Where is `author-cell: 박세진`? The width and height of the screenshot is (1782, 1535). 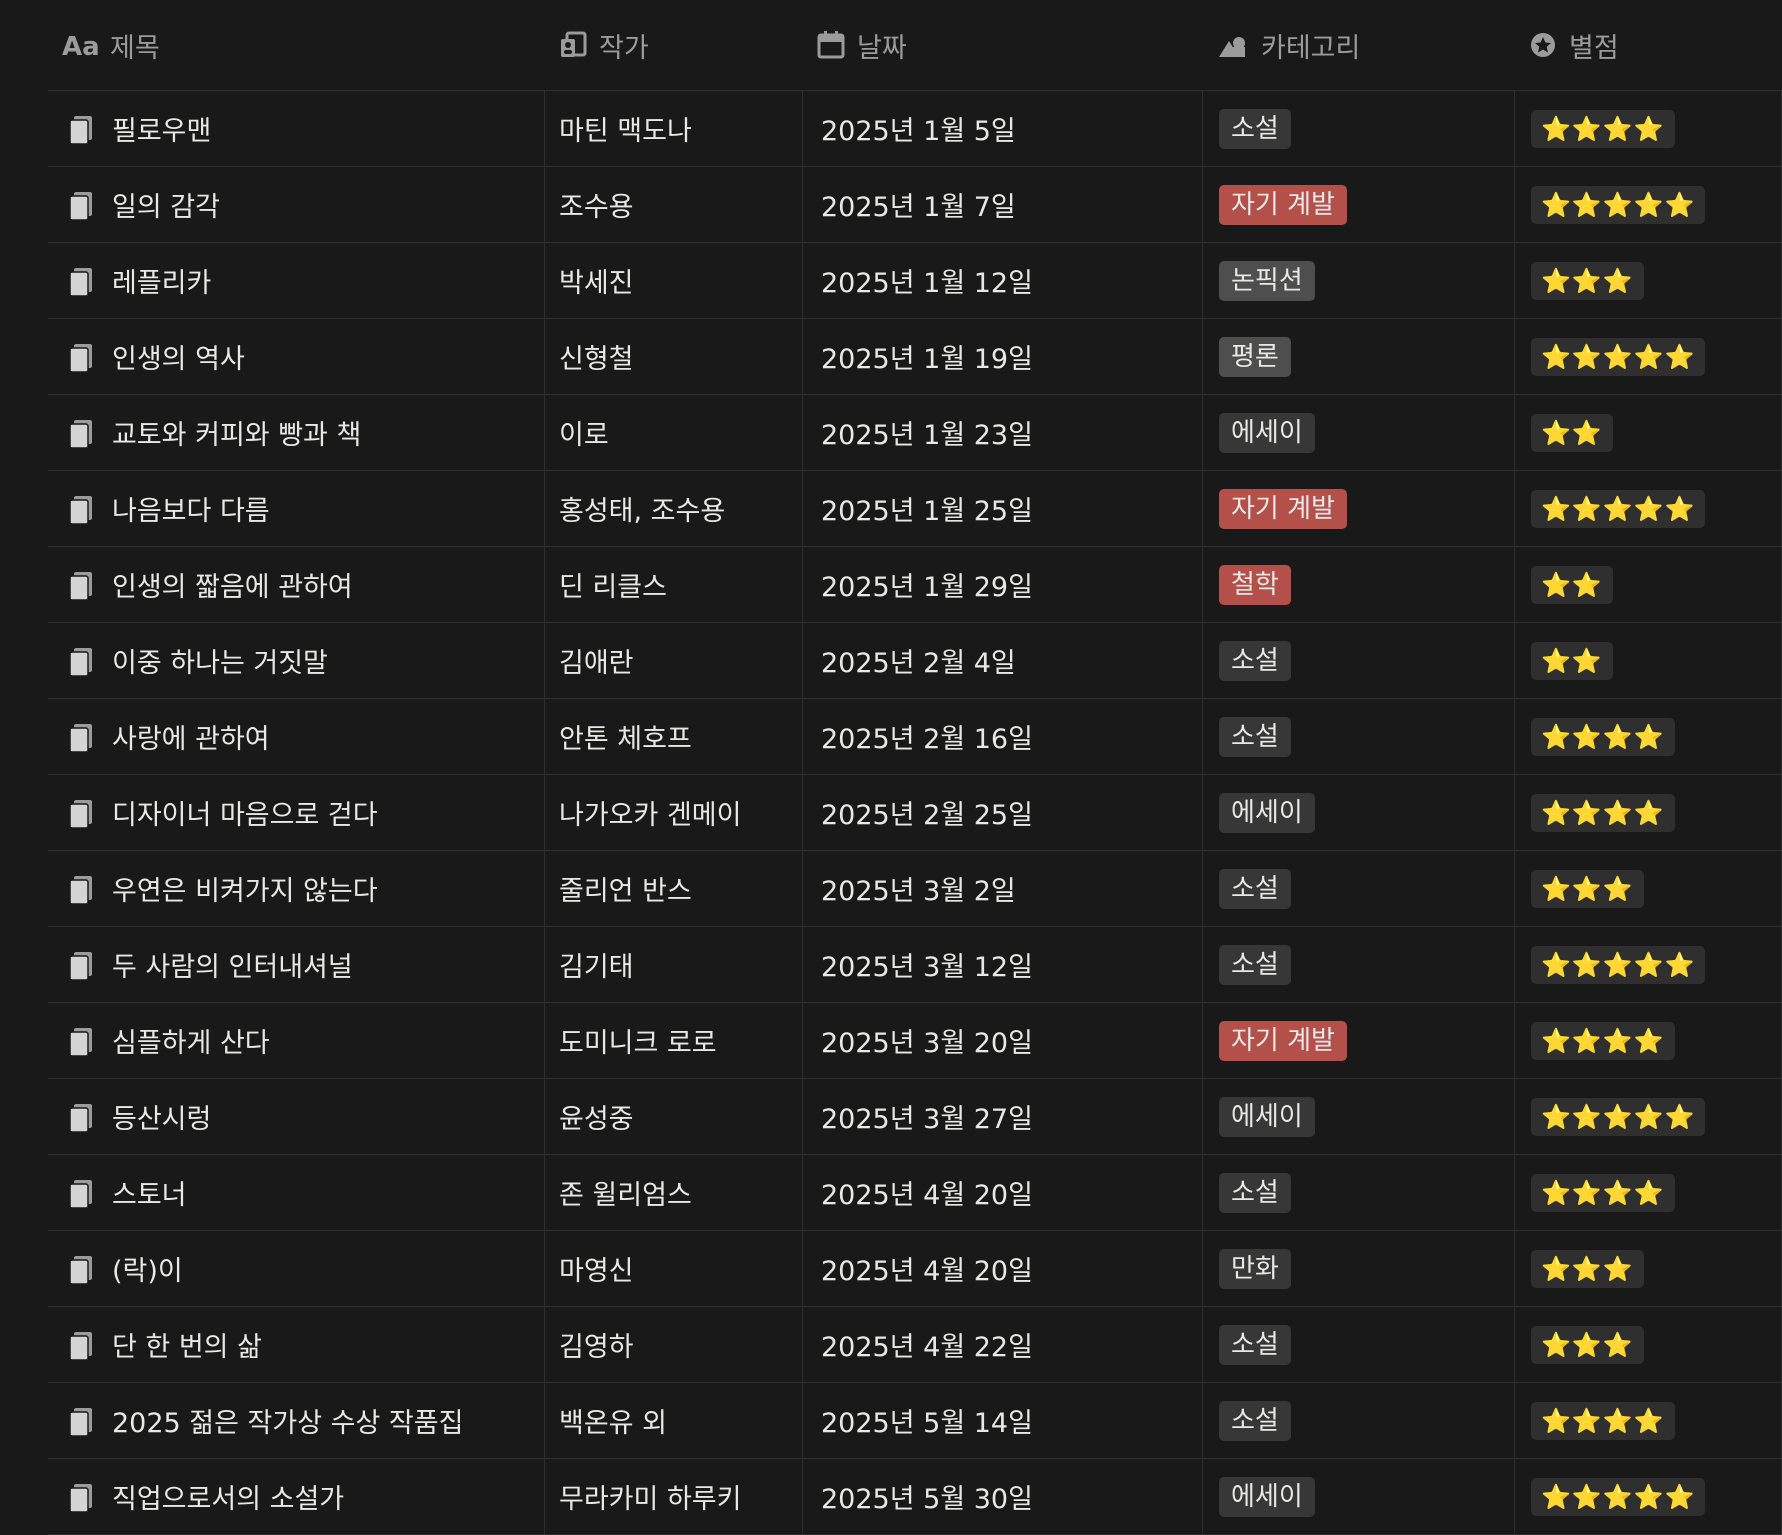
author-cell: 박세진 is located at coordinates (674, 280).